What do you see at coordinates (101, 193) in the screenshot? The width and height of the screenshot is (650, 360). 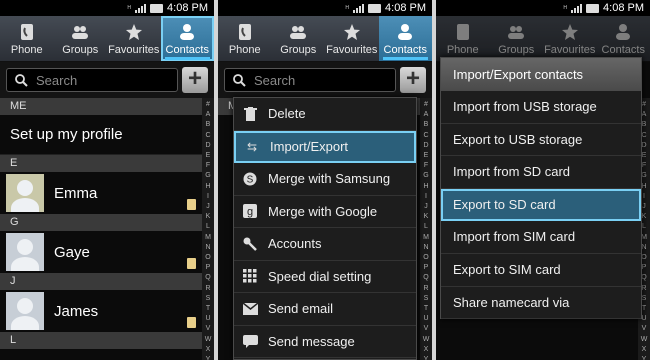 I see `contact-item: Emma` at bounding box center [101, 193].